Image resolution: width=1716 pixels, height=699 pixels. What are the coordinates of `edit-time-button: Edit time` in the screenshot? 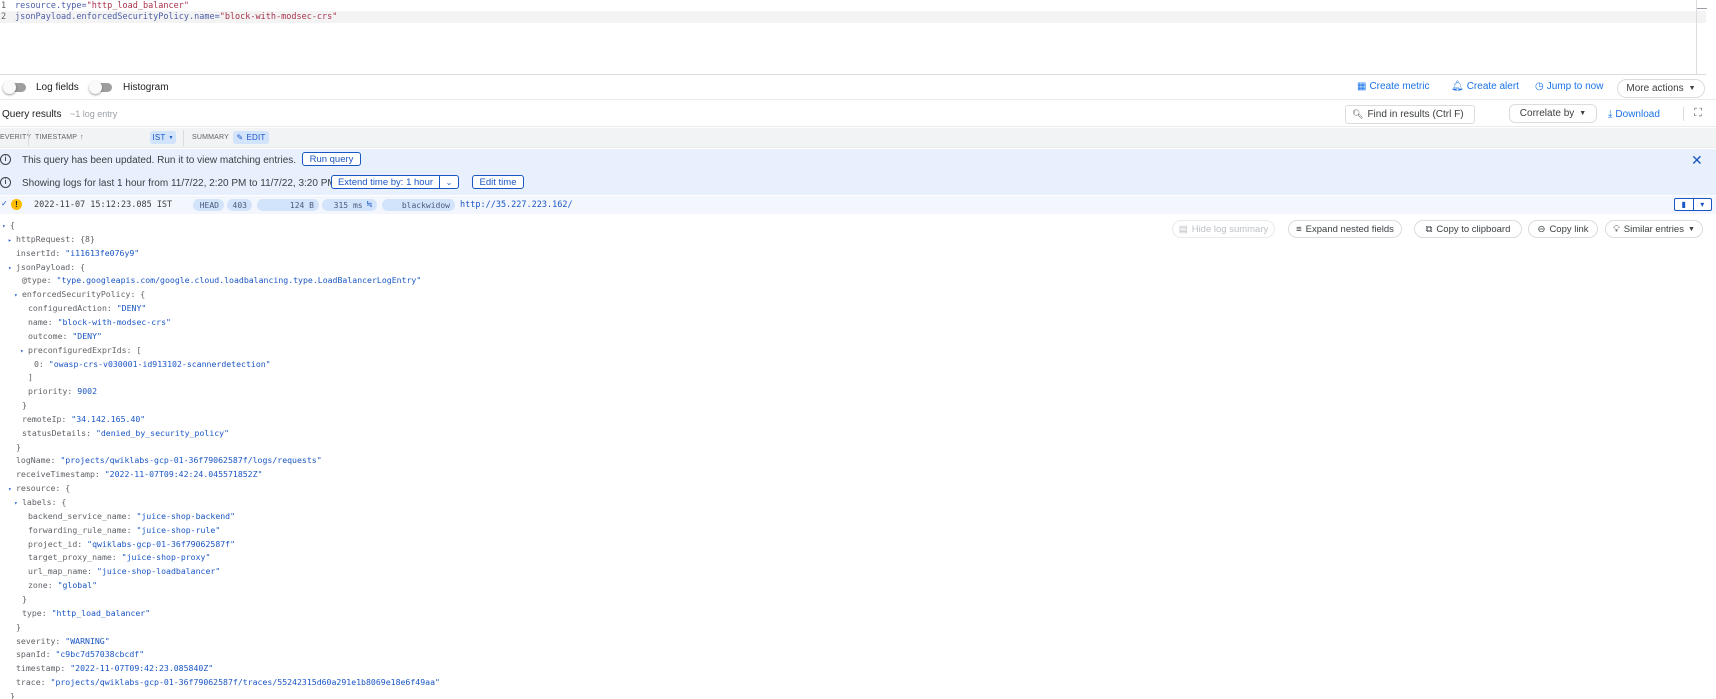 It's located at (498, 182).